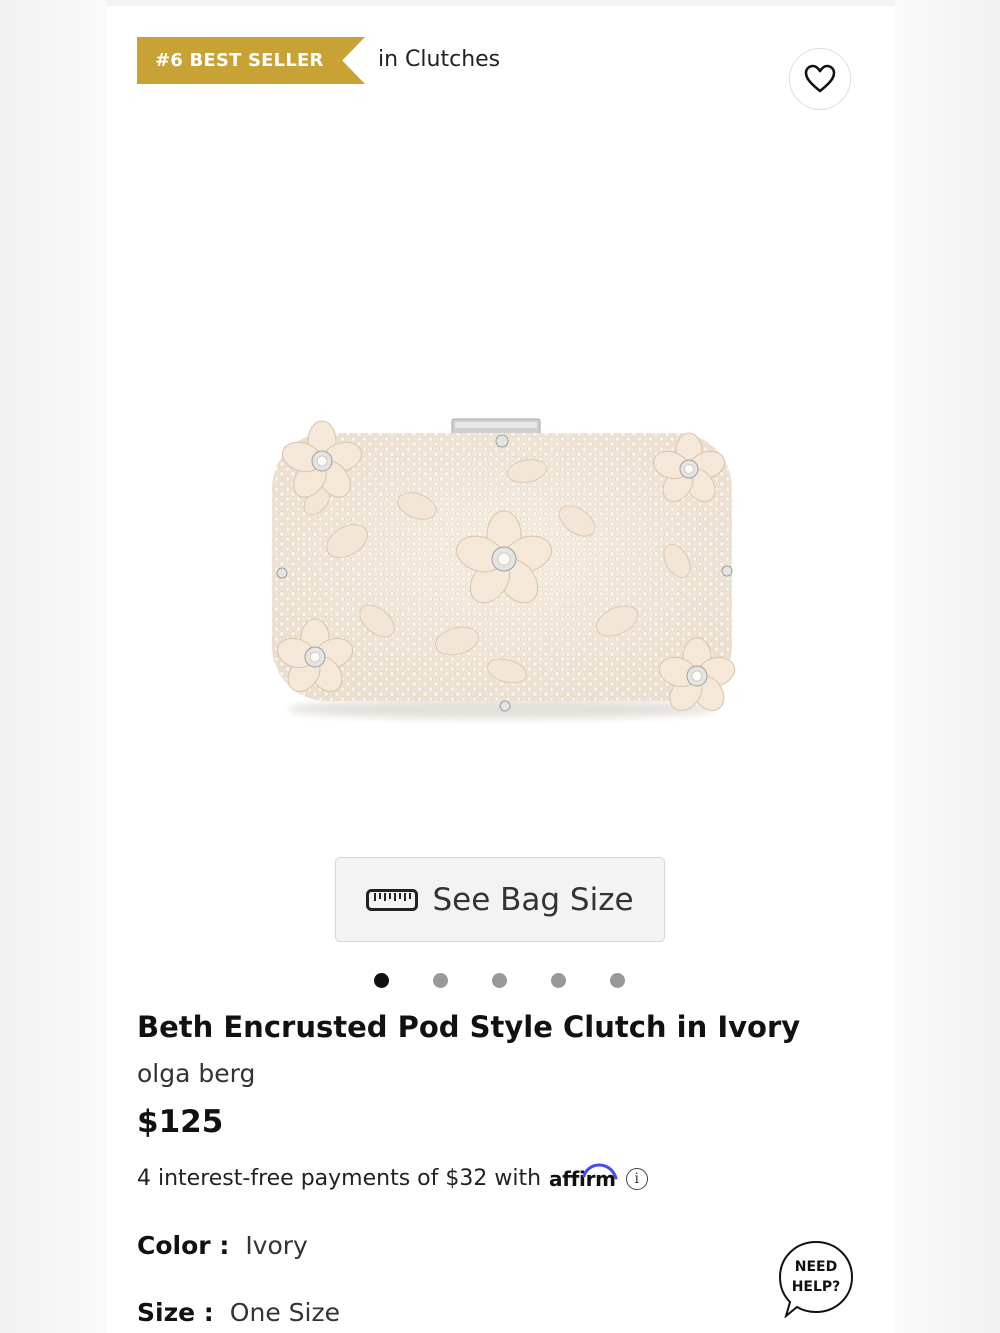 The width and height of the screenshot is (1000, 1333). What do you see at coordinates (600, 1171) in the screenshot?
I see `affirm-arc-icon` at bounding box center [600, 1171].